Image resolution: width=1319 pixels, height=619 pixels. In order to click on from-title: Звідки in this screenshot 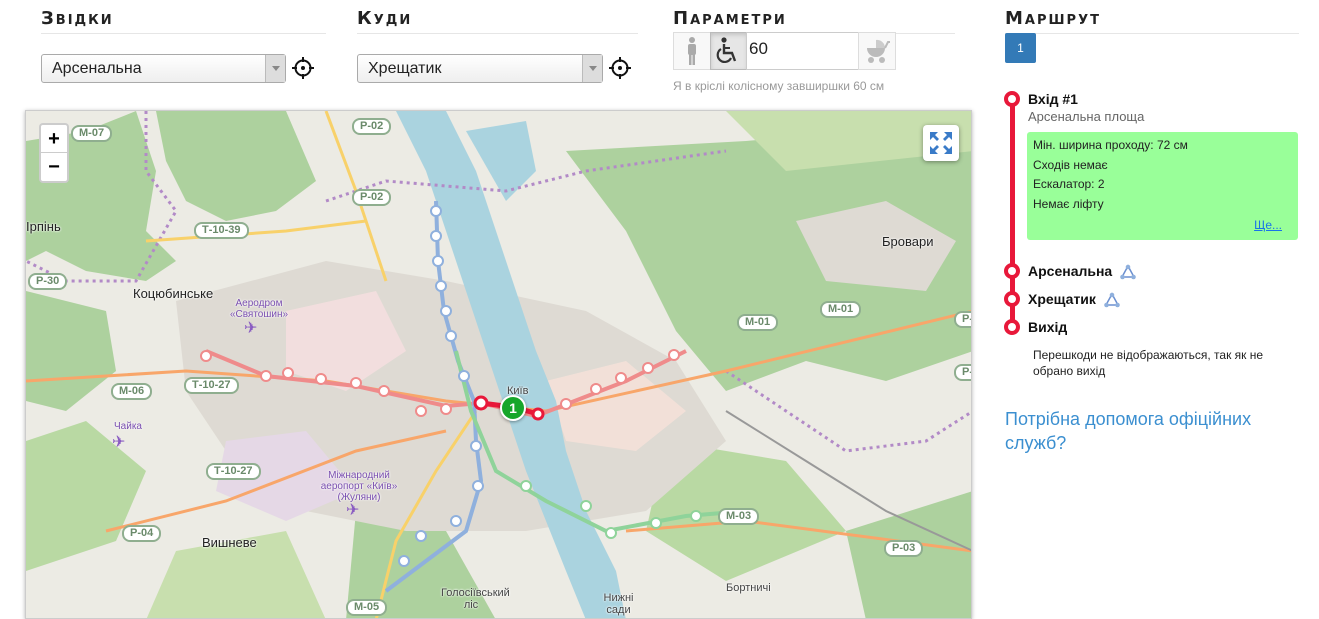, I will do `click(183, 21)`.